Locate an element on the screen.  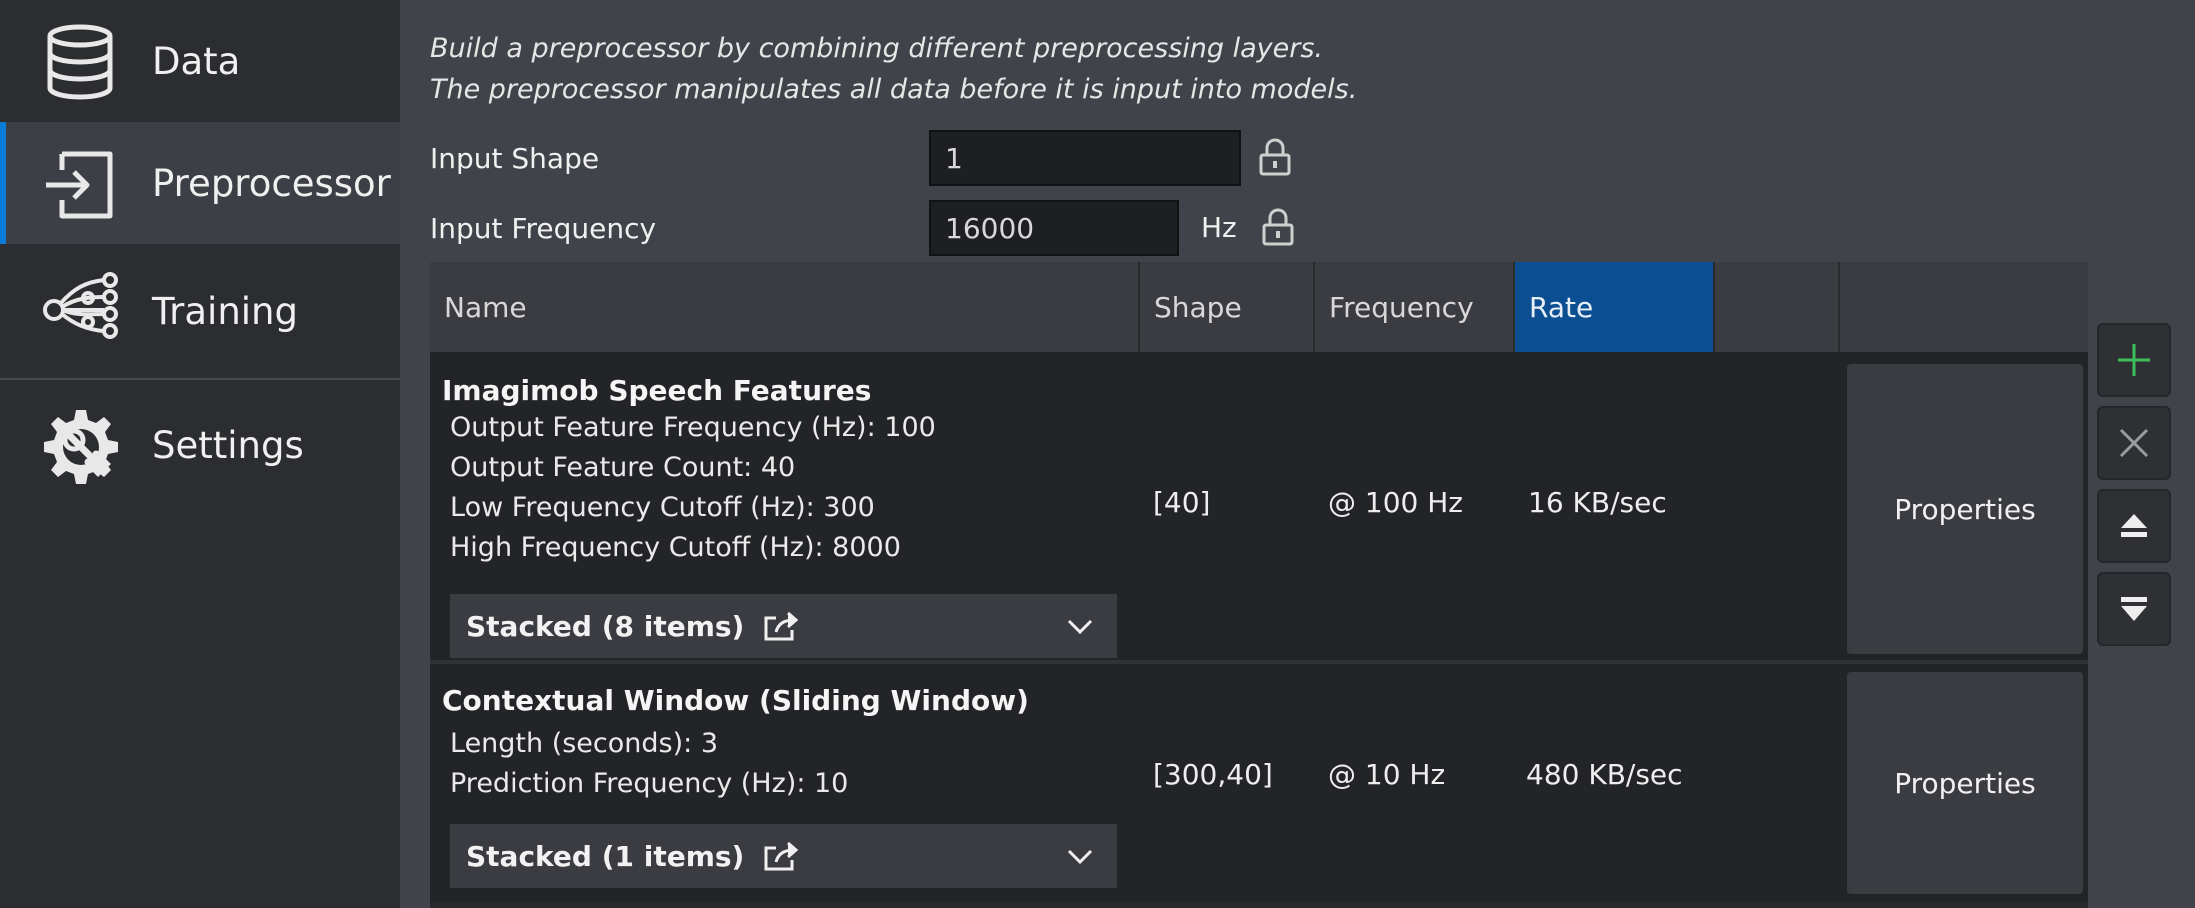
stacked-label: Stacked (1 items) is located at coordinates (605, 856).